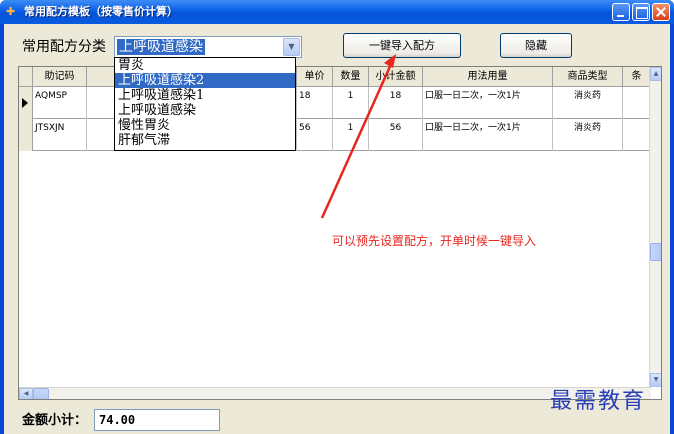 This screenshot has width=674, height=434. What do you see at coordinates (161, 47) in the screenshot?
I see `category-select-value: 上呼吸道感染` at bounding box center [161, 47].